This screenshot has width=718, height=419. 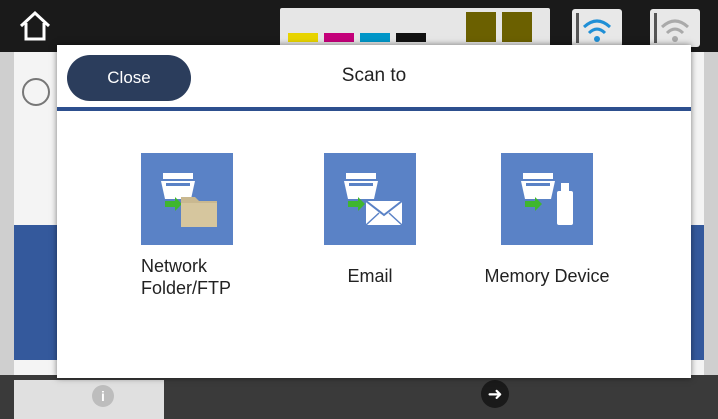 I want to click on ink-levels-panel, so click(x=415, y=28).